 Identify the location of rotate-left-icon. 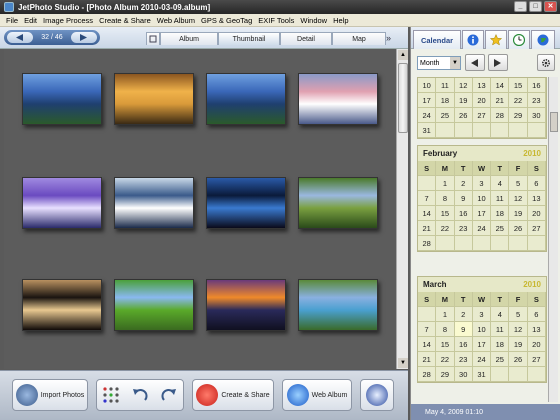
(140, 395).